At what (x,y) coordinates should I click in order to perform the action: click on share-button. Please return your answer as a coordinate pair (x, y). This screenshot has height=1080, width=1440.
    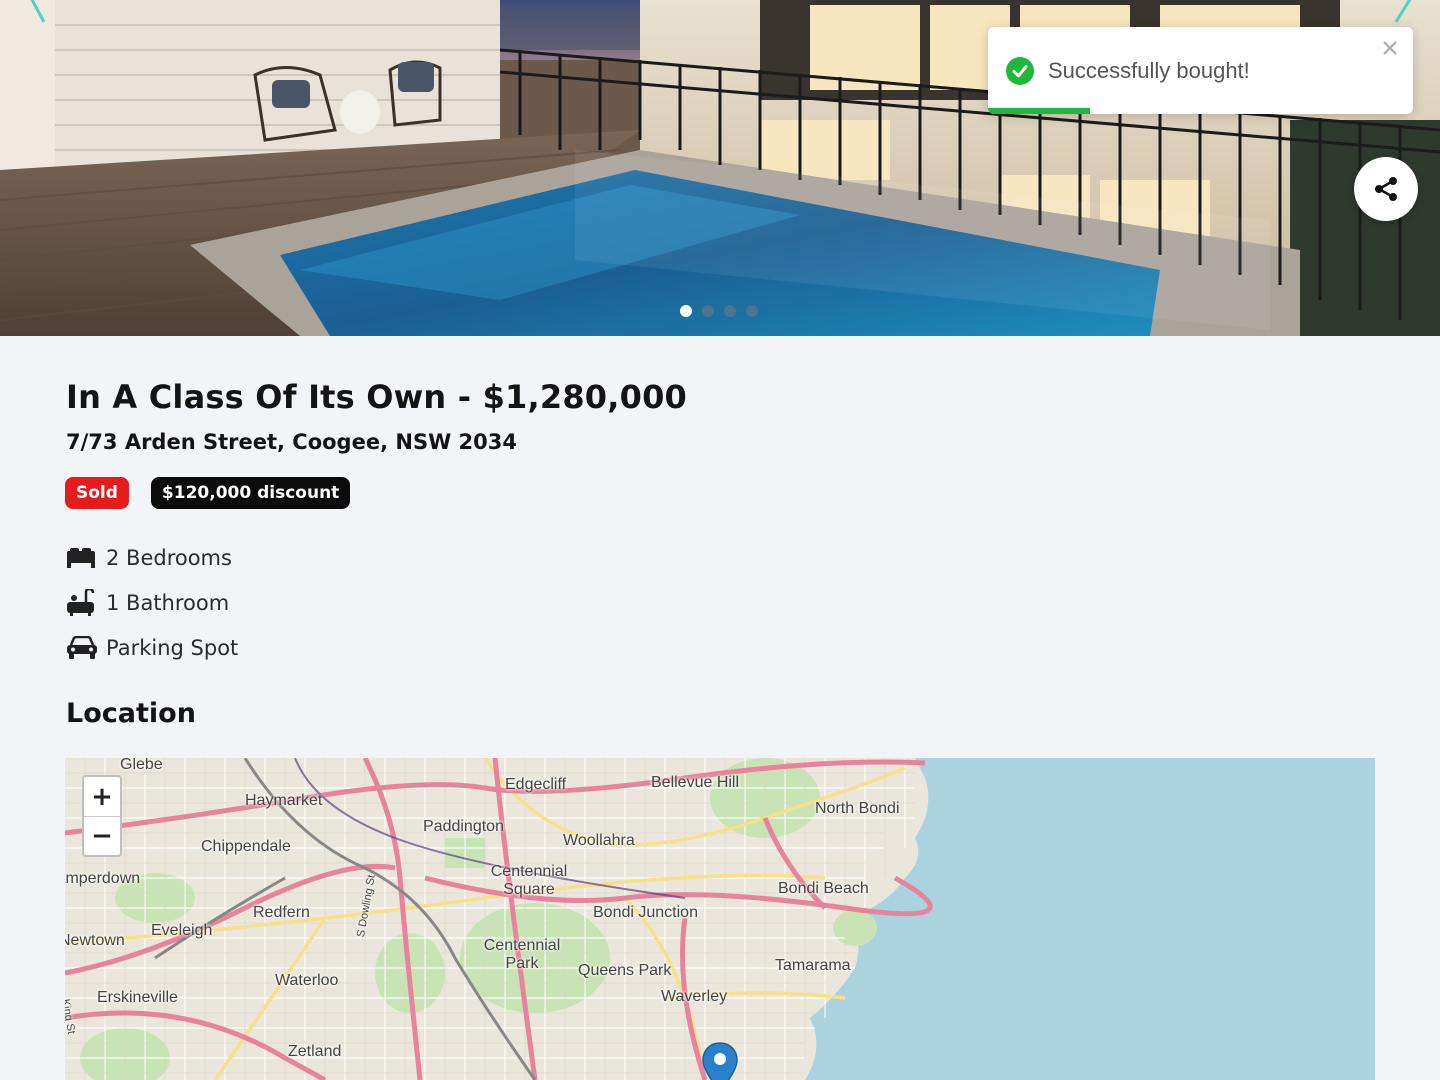
    Looking at the image, I should click on (1386, 189).